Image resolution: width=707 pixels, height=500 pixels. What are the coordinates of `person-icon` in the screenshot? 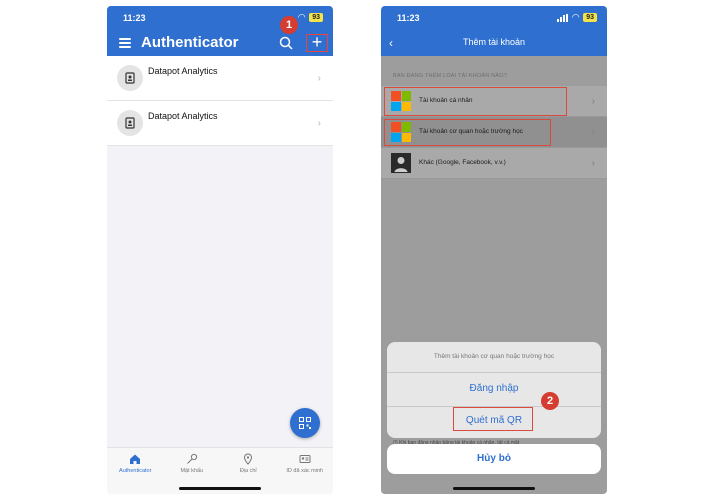 It's located at (401, 163).